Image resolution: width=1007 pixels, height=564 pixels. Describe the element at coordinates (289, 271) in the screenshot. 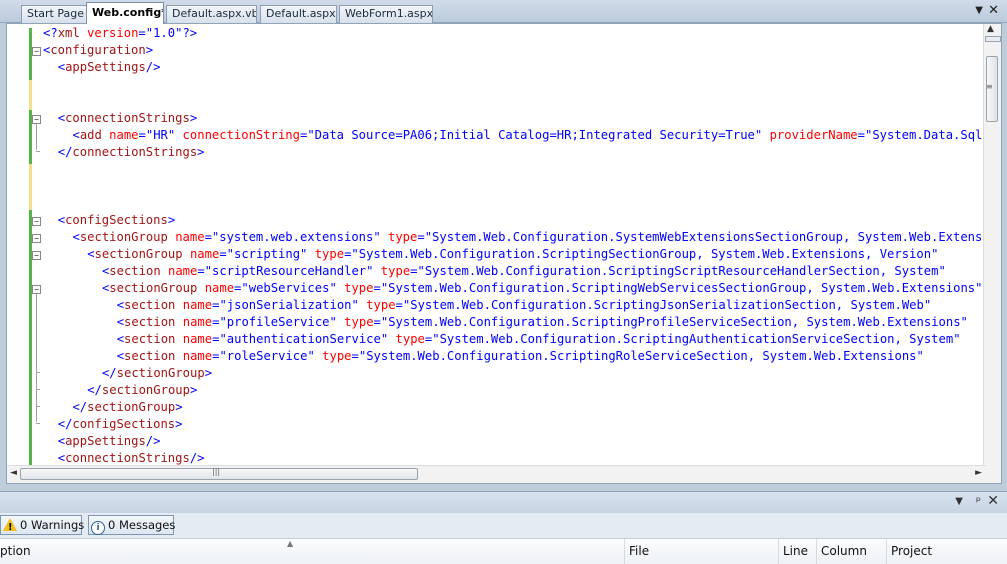

I see `code-token: "scriptResourceHandler"` at that location.